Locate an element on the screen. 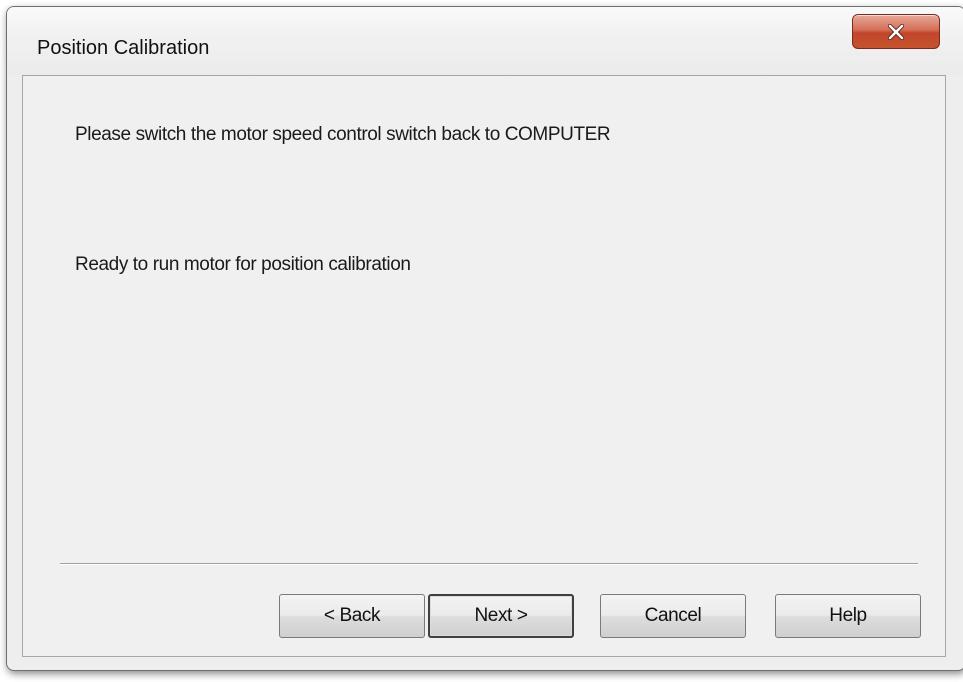 This screenshot has width=963, height=682. separator is located at coordinates (489, 564).